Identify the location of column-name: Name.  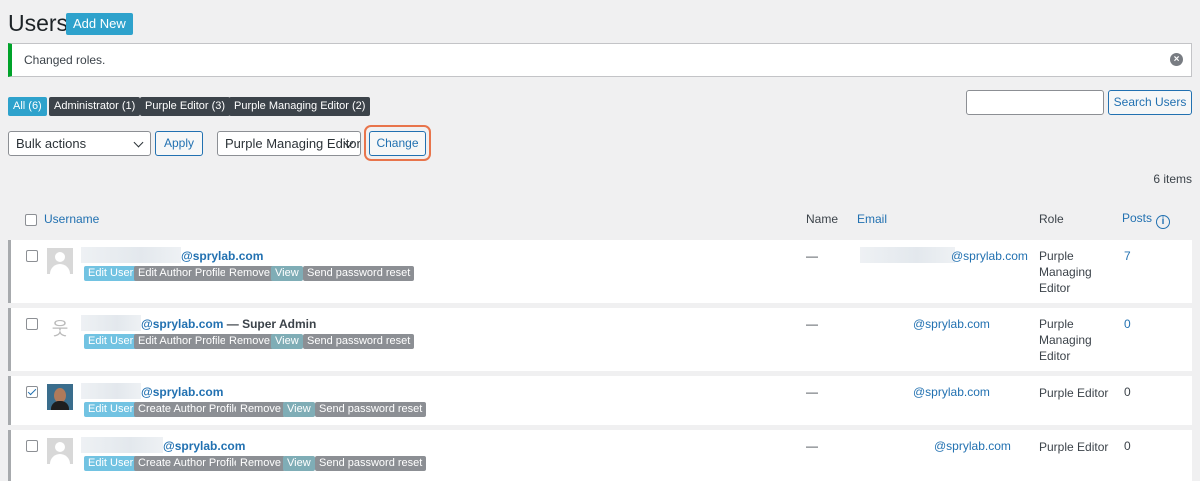
(822, 219).